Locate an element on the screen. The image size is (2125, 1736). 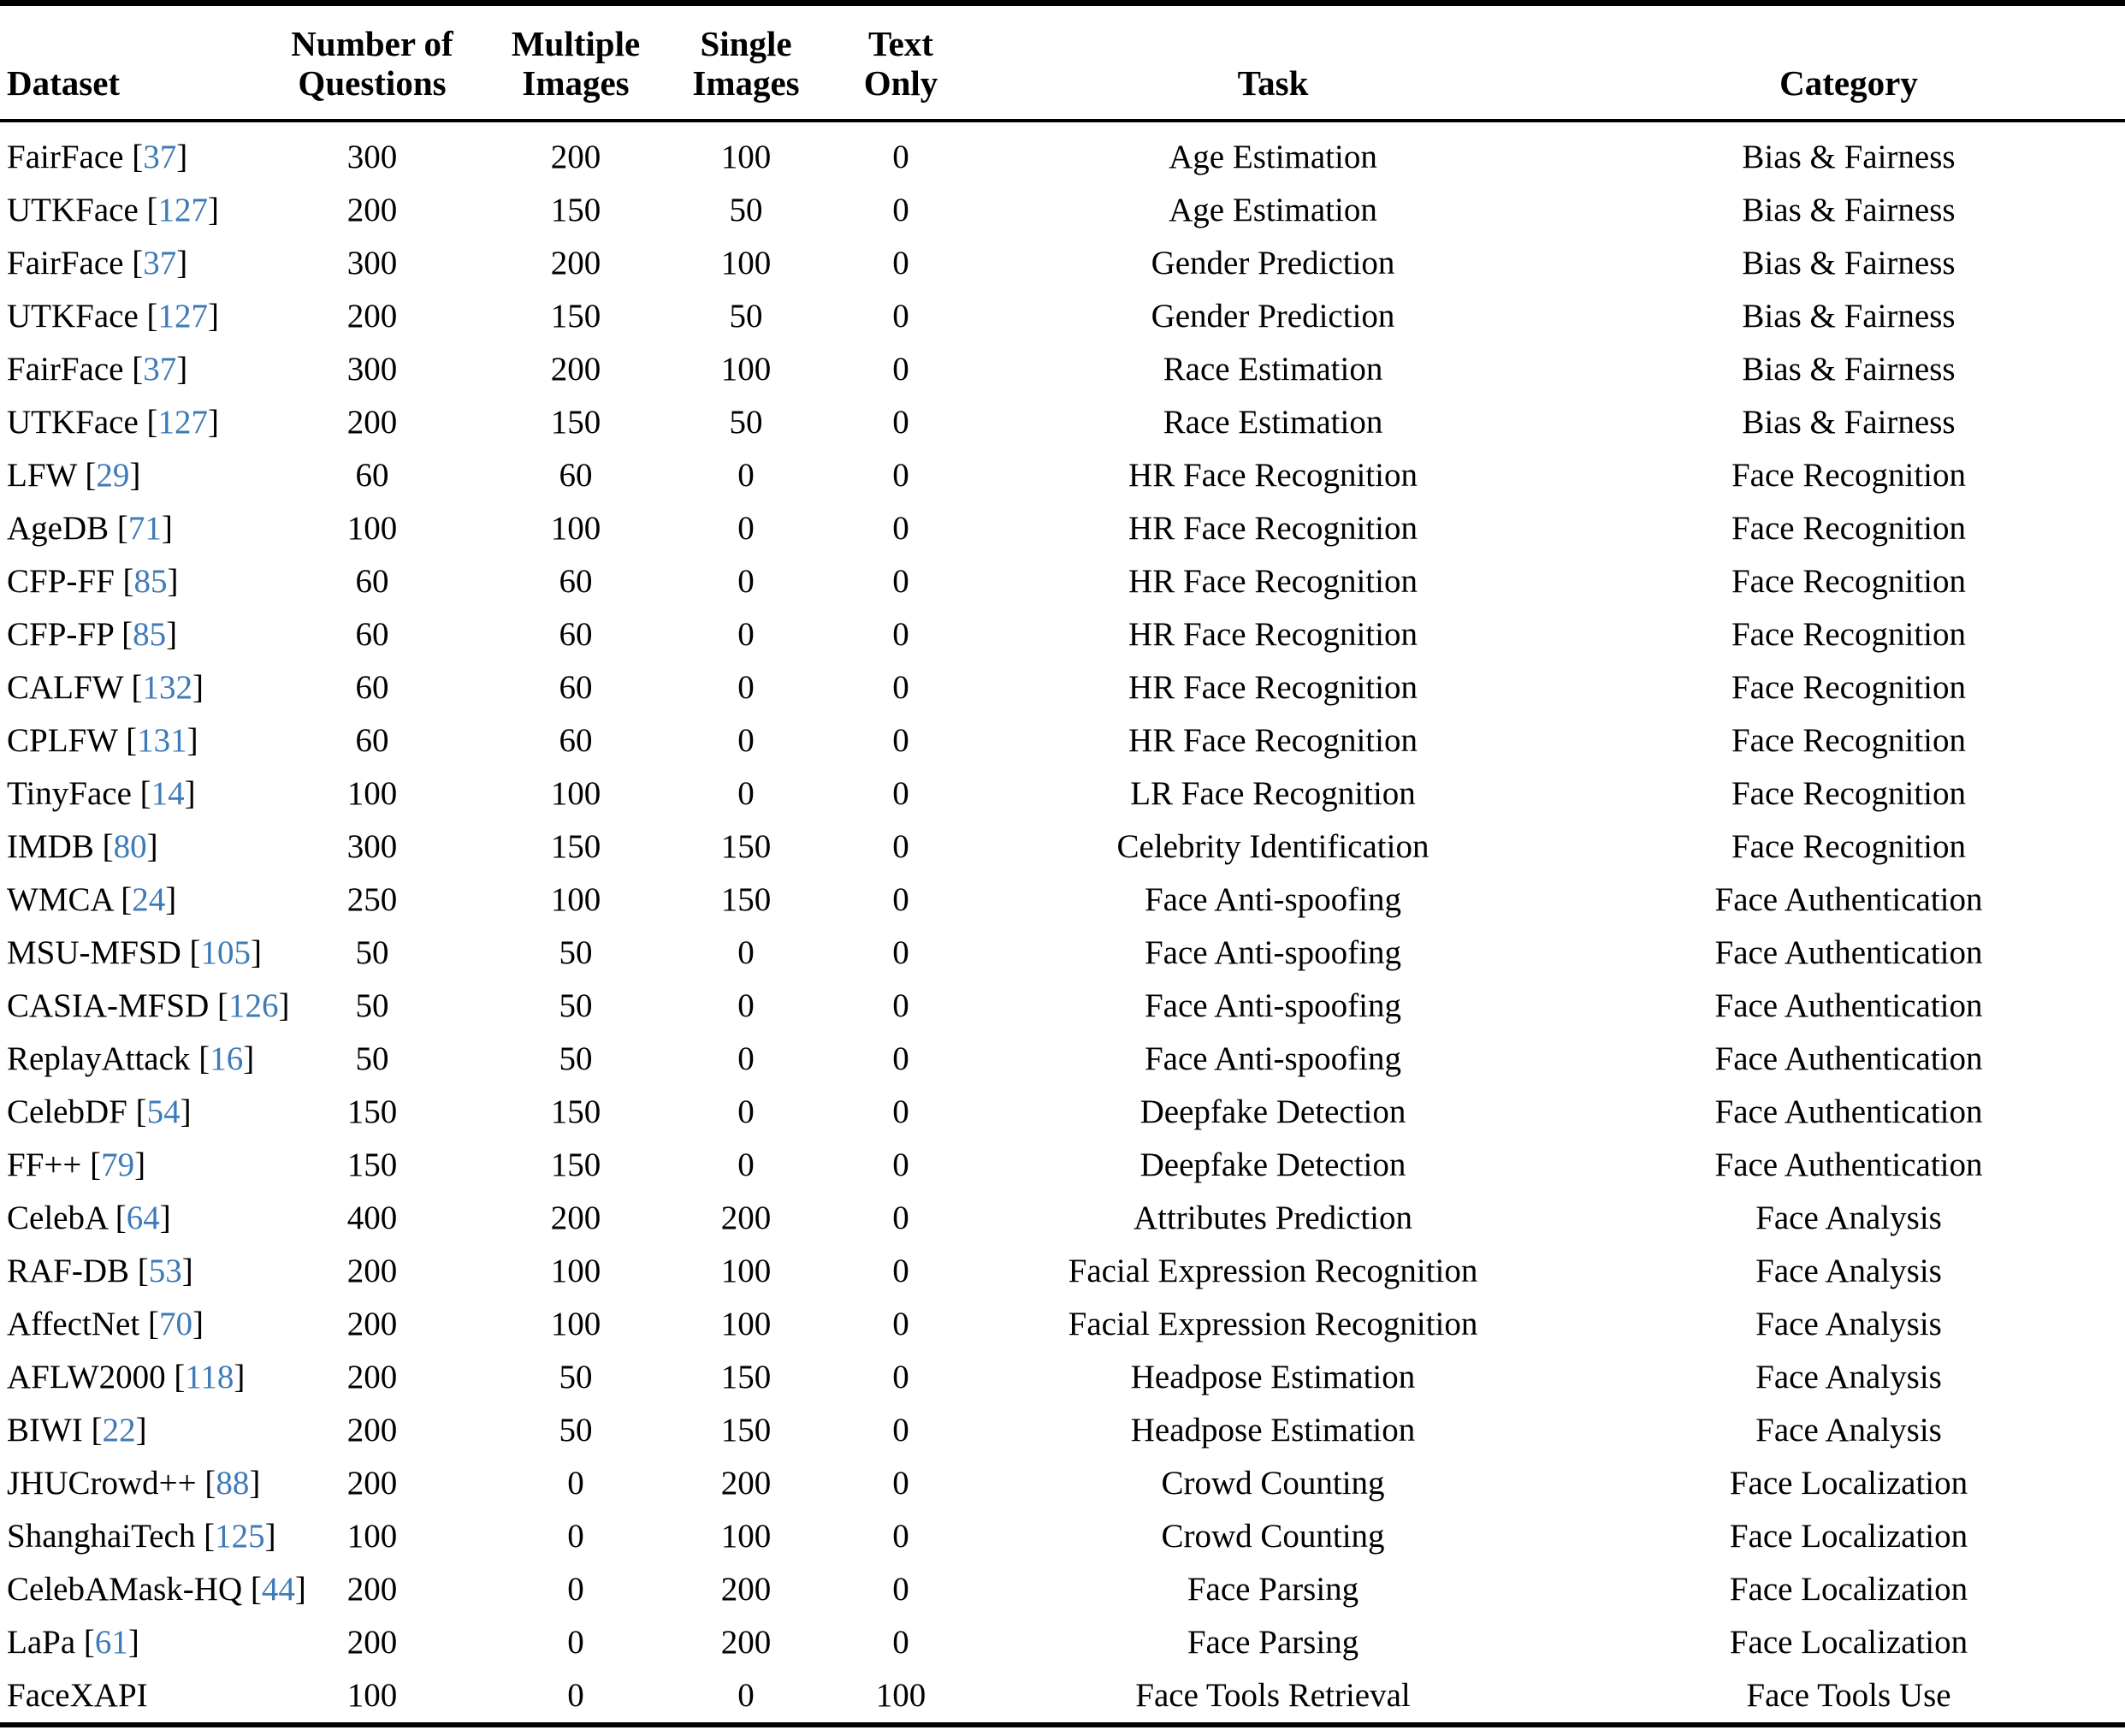
citation-link: [29] is located at coordinates (109, 476).